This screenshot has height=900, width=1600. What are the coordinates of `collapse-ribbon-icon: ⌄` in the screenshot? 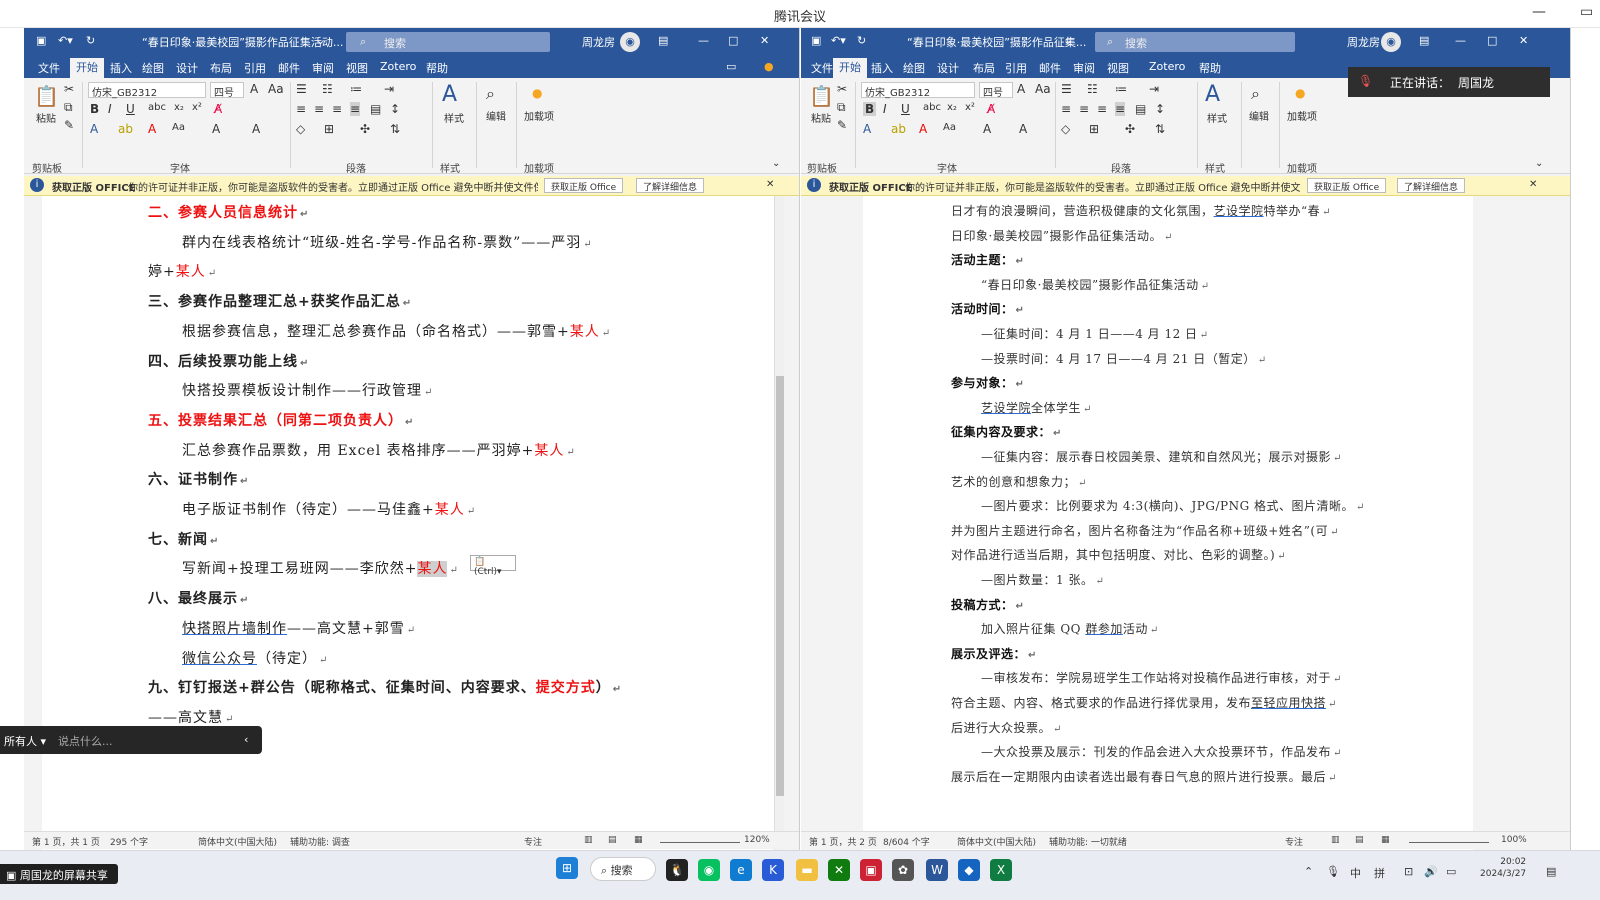 It's located at (776, 163).